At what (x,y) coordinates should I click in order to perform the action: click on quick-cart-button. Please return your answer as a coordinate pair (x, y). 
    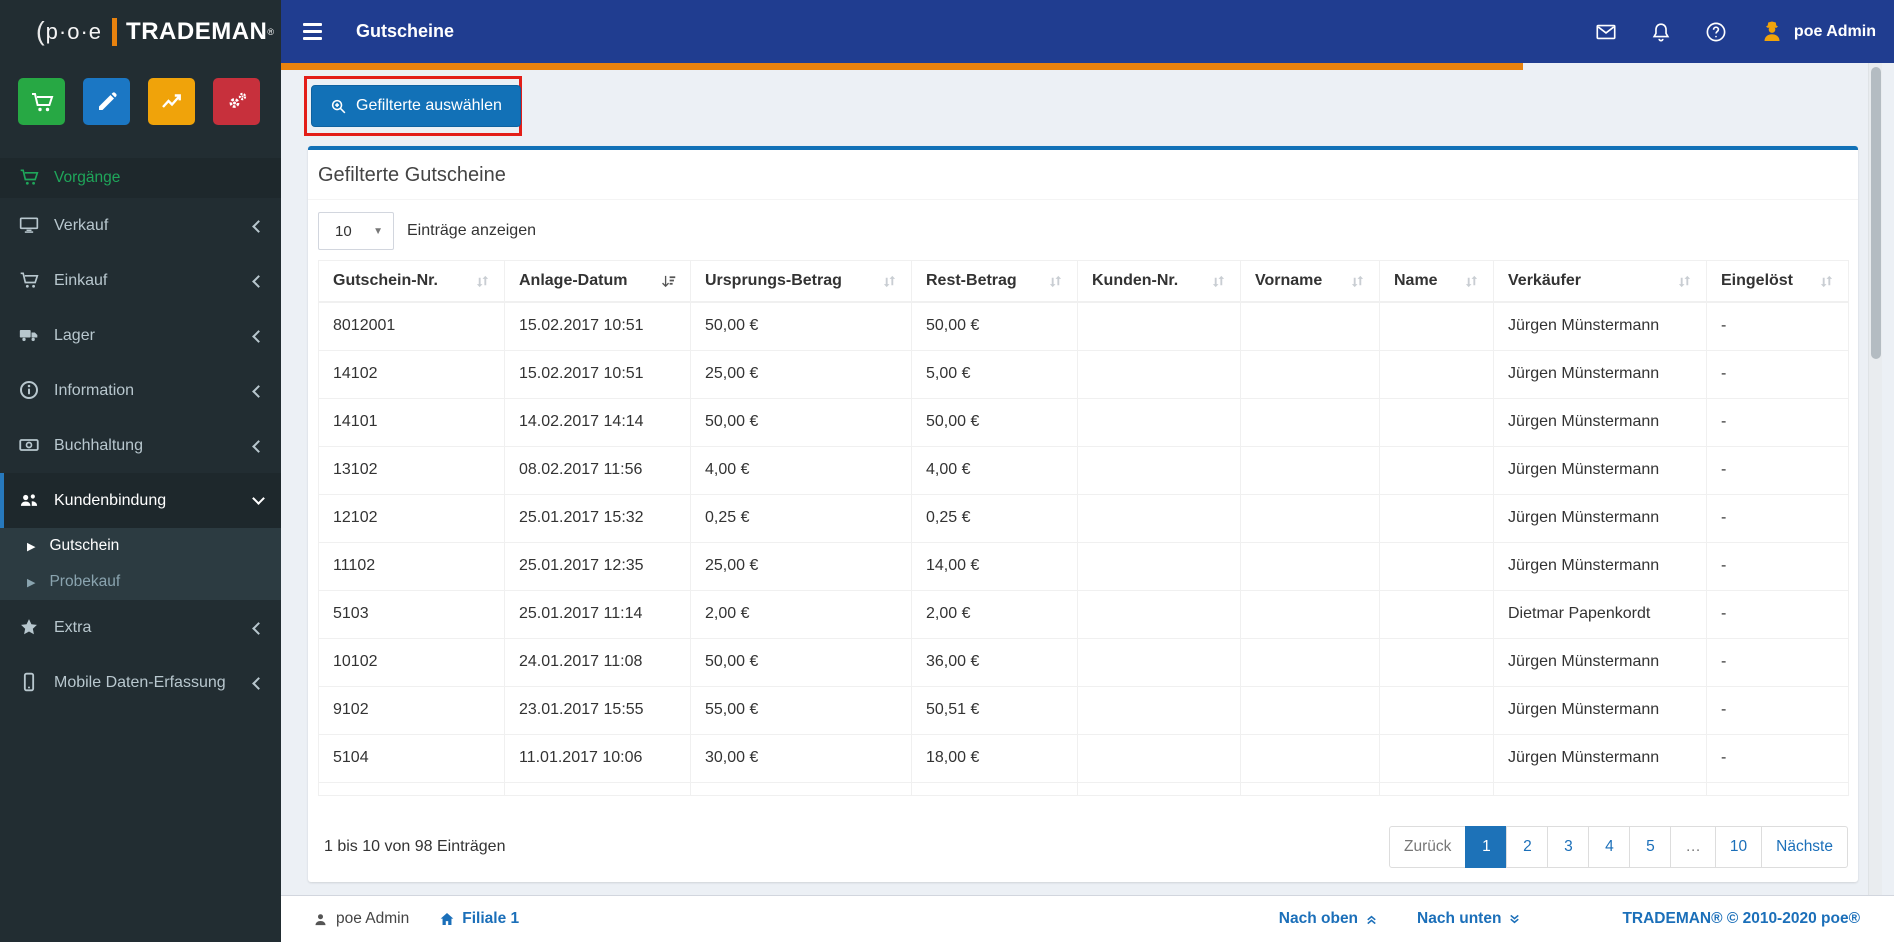
    Looking at the image, I should click on (41, 101).